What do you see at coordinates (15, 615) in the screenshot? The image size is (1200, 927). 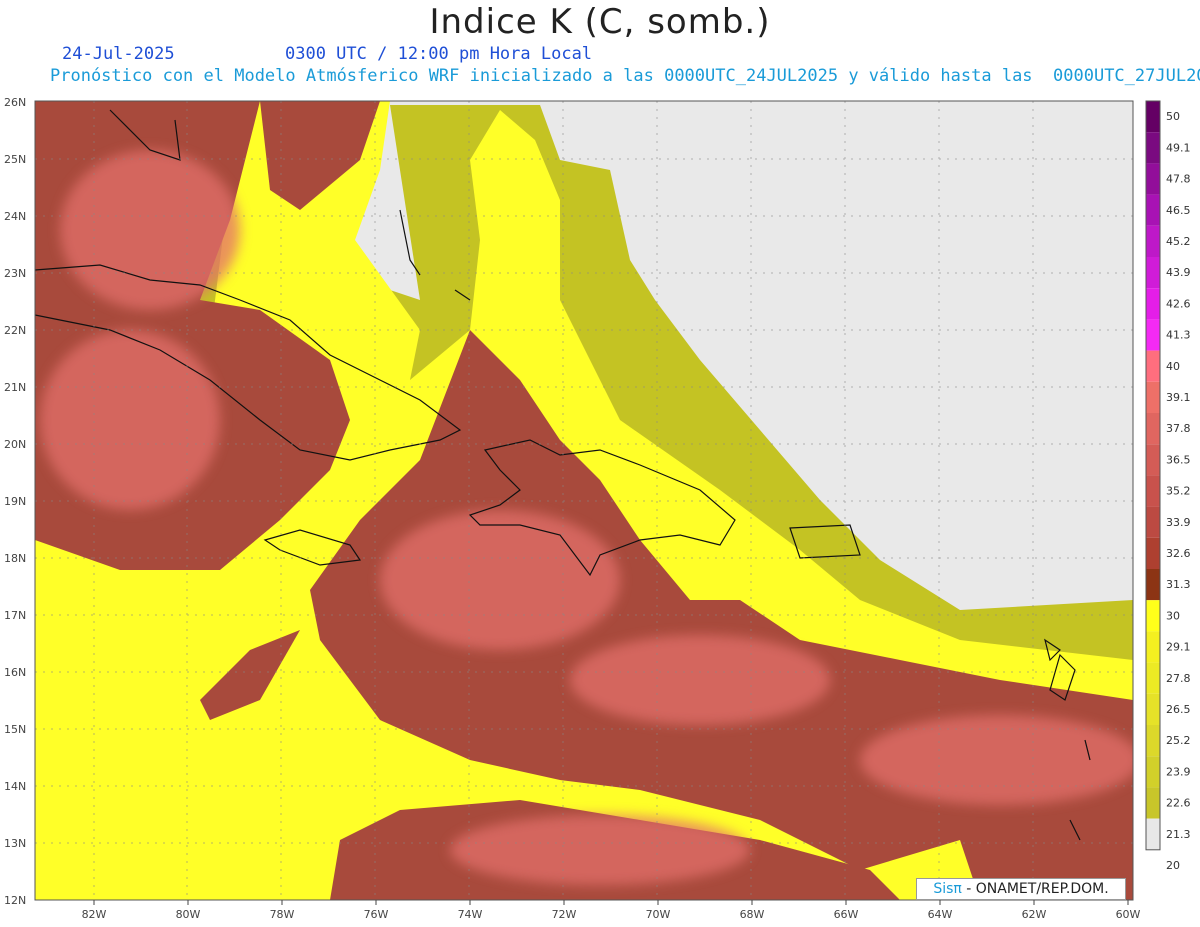 I see `lat-label: 17N` at bounding box center [15, 615].